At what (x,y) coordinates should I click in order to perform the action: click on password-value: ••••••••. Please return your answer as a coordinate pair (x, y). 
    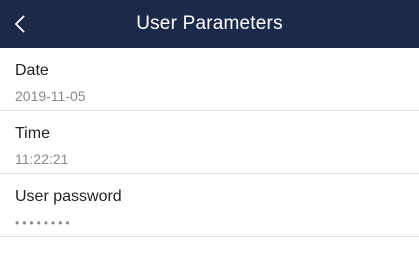
    Looking at the image, I should click on (44, 223).